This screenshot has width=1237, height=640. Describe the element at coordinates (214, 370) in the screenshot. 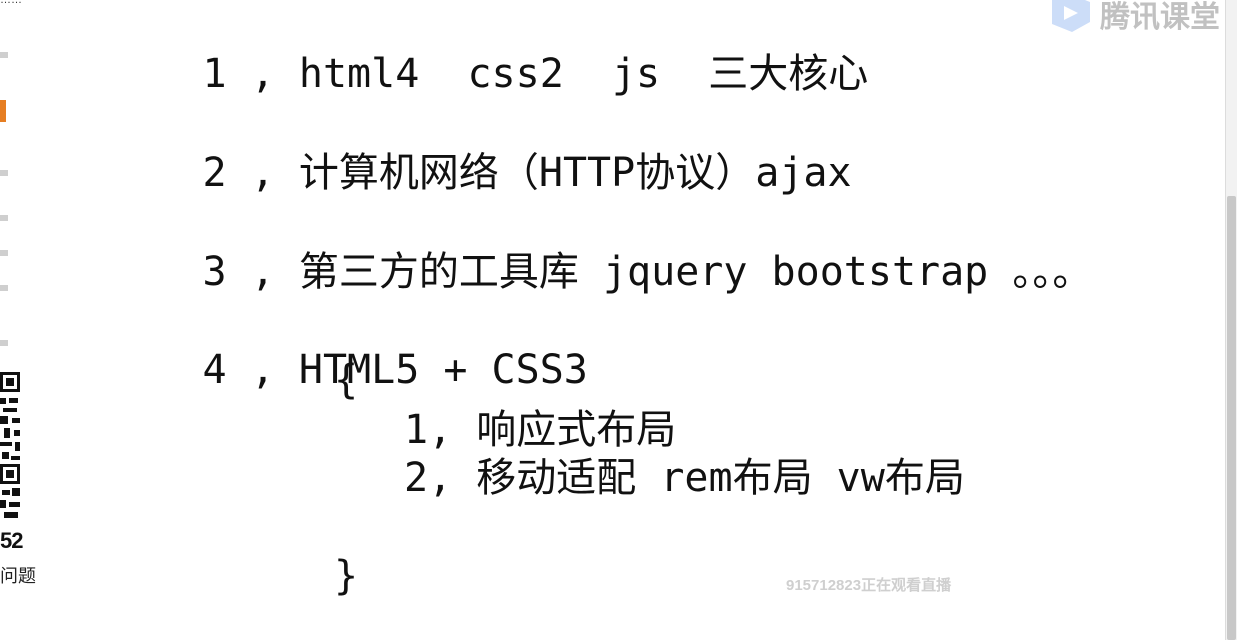

I see `line-number: 4` at that location.